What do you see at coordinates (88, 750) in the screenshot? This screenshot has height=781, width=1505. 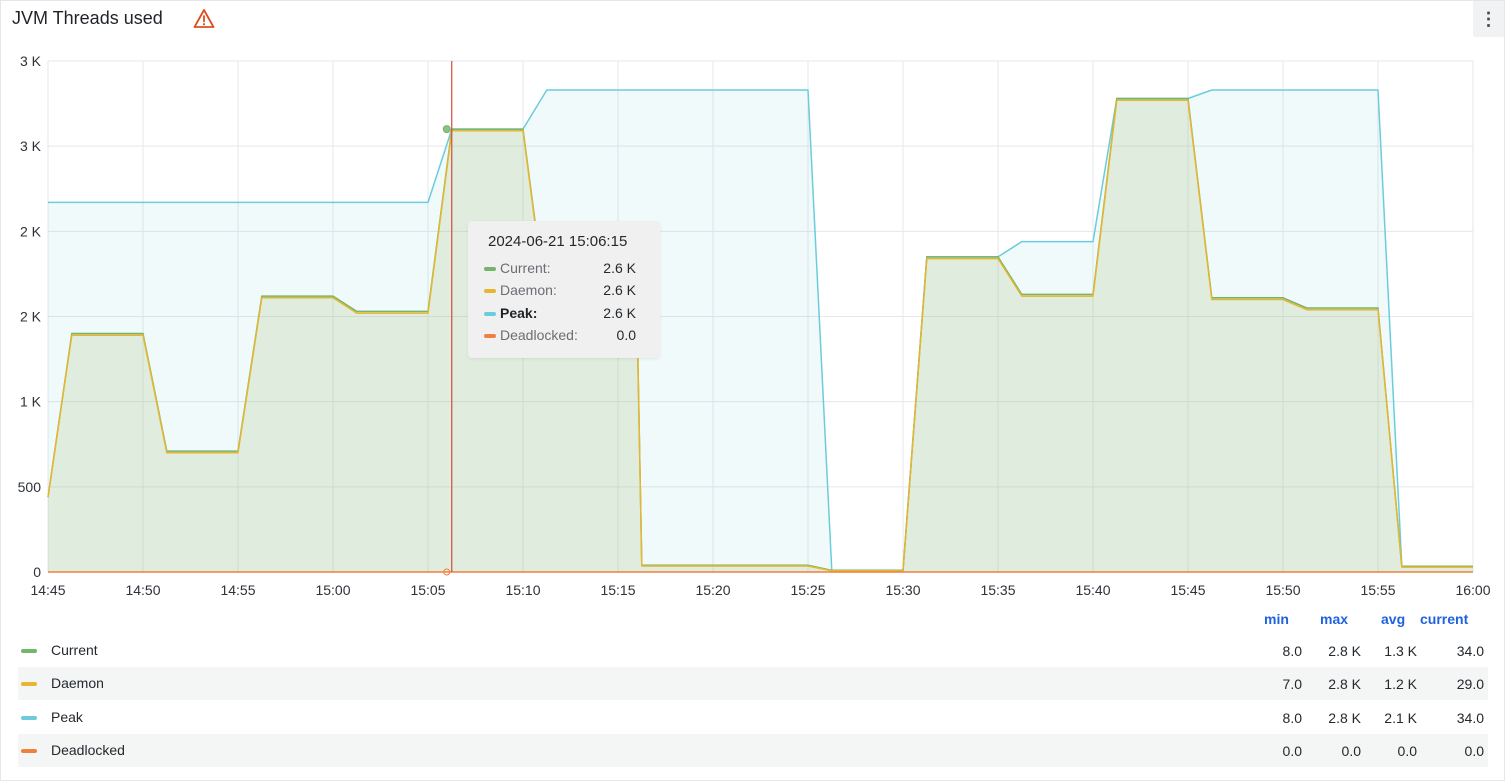 I see `legend-series-name: Deadlocked` at bounding box center [88, 750].